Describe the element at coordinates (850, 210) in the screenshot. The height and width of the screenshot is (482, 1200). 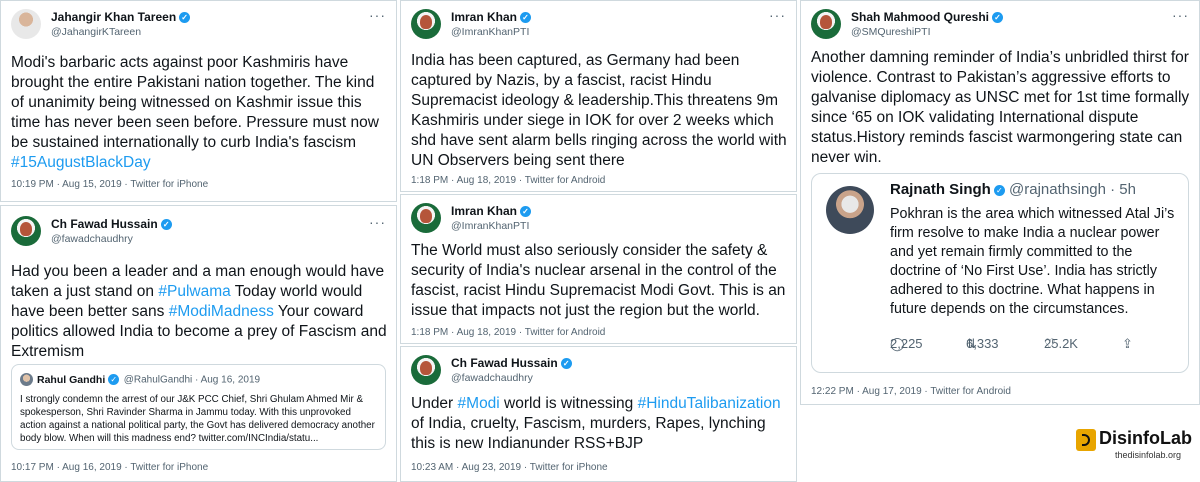
I see `embedded-avatar` at that location.